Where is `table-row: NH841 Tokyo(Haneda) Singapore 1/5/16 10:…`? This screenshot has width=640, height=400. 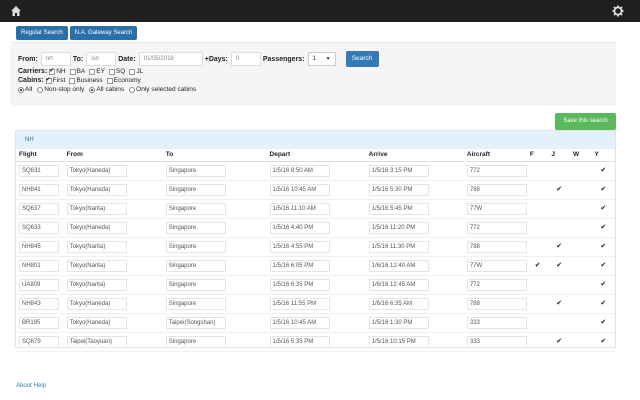
table-row: NH841 Tokyo(Haneda) Singapore 1/5/16 10:… is located at coordinates (315, 190).